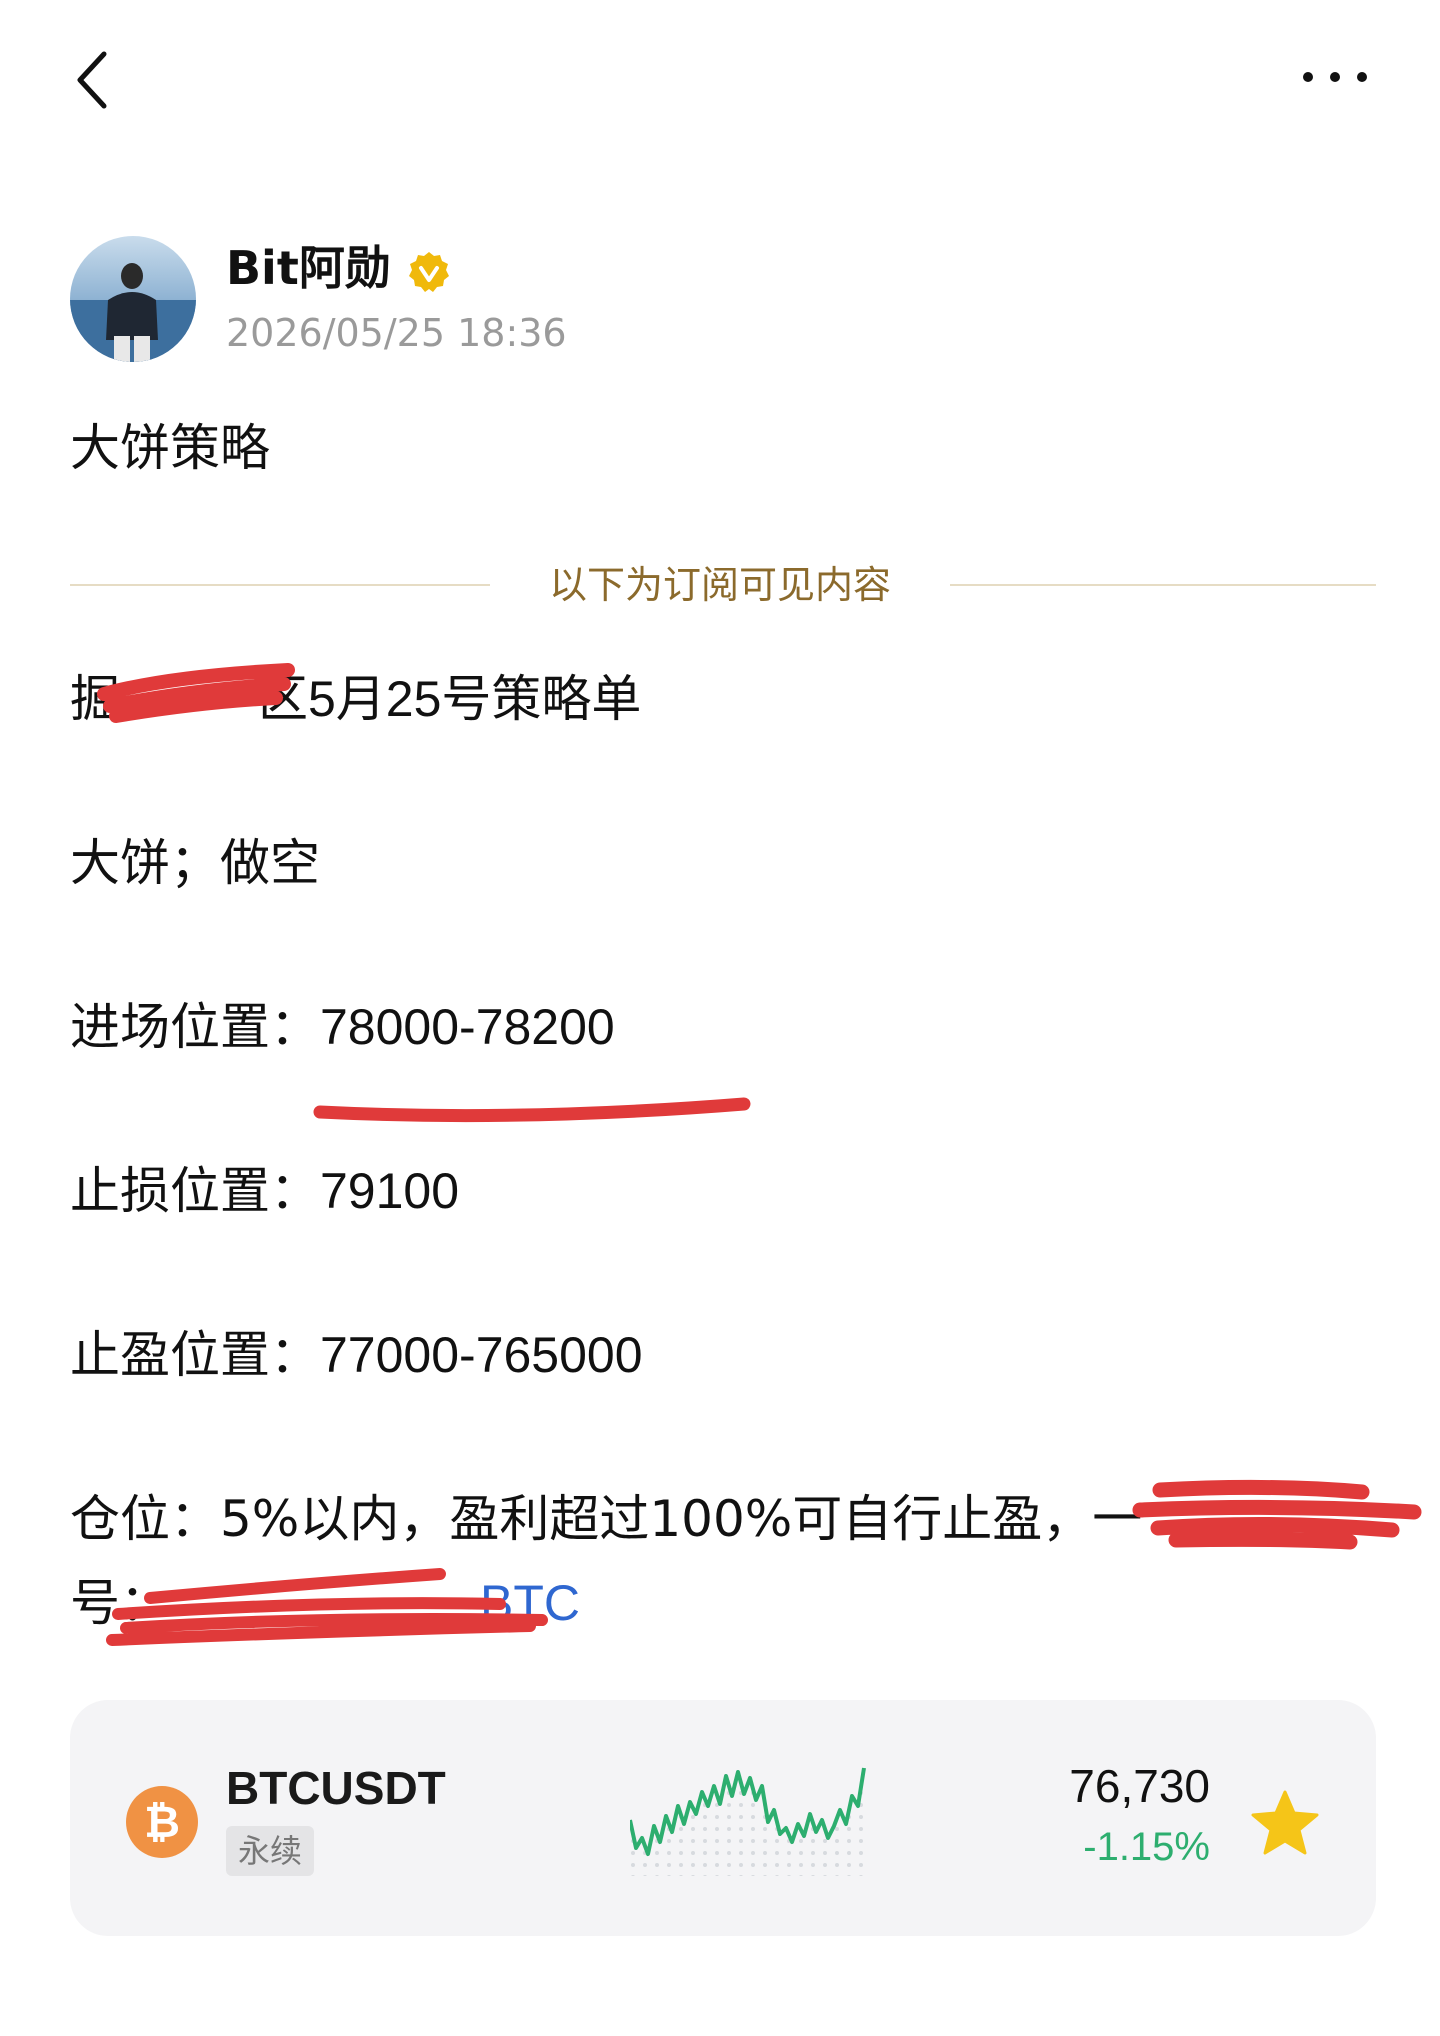 The height and width of the screenshot is (2036, 1440). I want to click on take-profit-value: 77000-765000, so click(481, 1355).